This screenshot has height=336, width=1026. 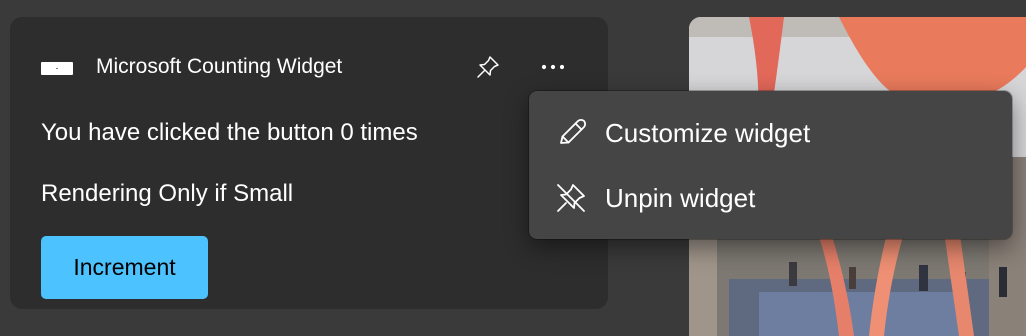 What do you see at coordinates (770, 198) in the screenshot?
I see `menu-item-unpin-widget: Unpin widget` at bounding box center [770, 198].